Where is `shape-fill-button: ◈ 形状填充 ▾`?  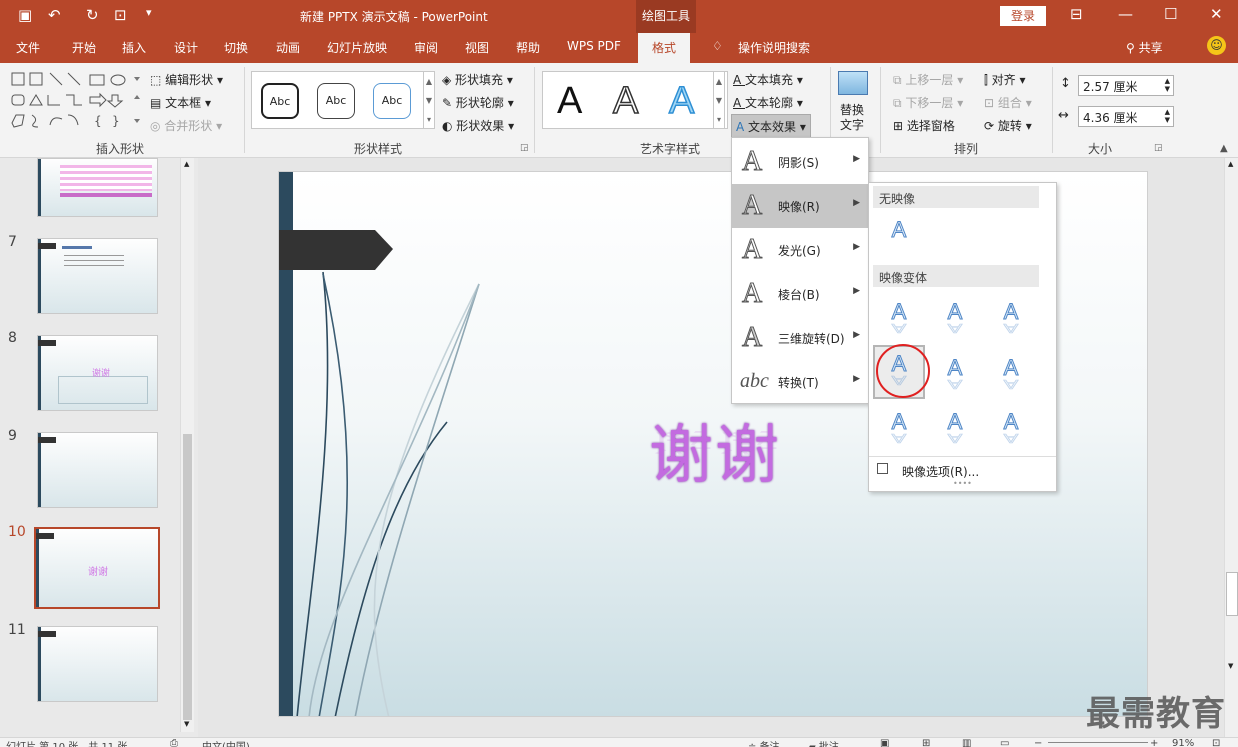
shape-fill-button: ◈ 形状填充 ▾ is located at coordinates (477, 79).